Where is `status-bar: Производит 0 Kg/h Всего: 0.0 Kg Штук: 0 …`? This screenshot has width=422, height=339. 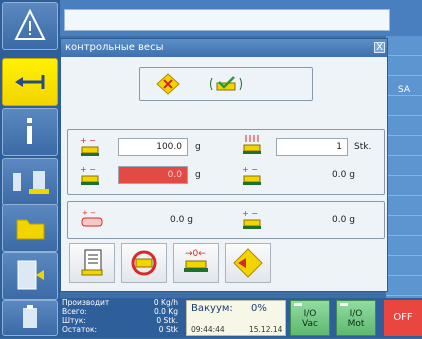 status-bar: Производит 0 Kg/h Всего: 0.0 Kg Штук: 0 … is located at coordinates (241, 318).